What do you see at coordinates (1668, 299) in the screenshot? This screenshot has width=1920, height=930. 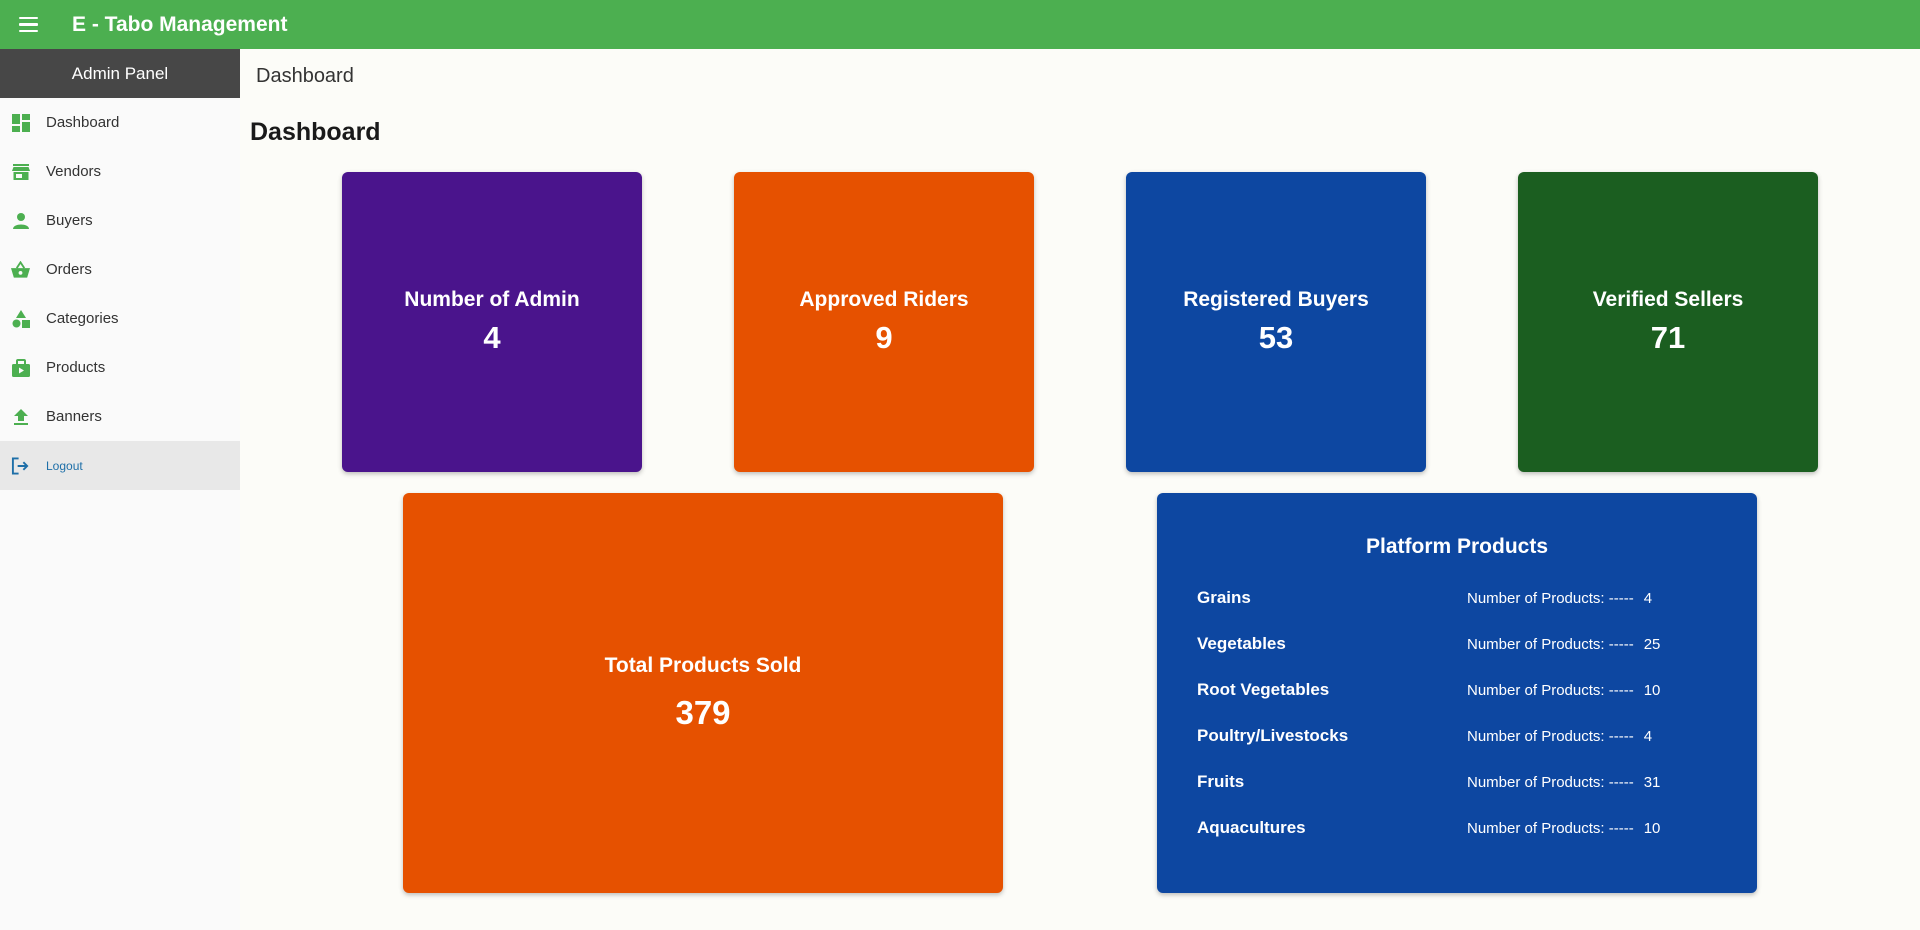 I see `stat-label: Verified Sellers` at bounding box center [1668, 299].